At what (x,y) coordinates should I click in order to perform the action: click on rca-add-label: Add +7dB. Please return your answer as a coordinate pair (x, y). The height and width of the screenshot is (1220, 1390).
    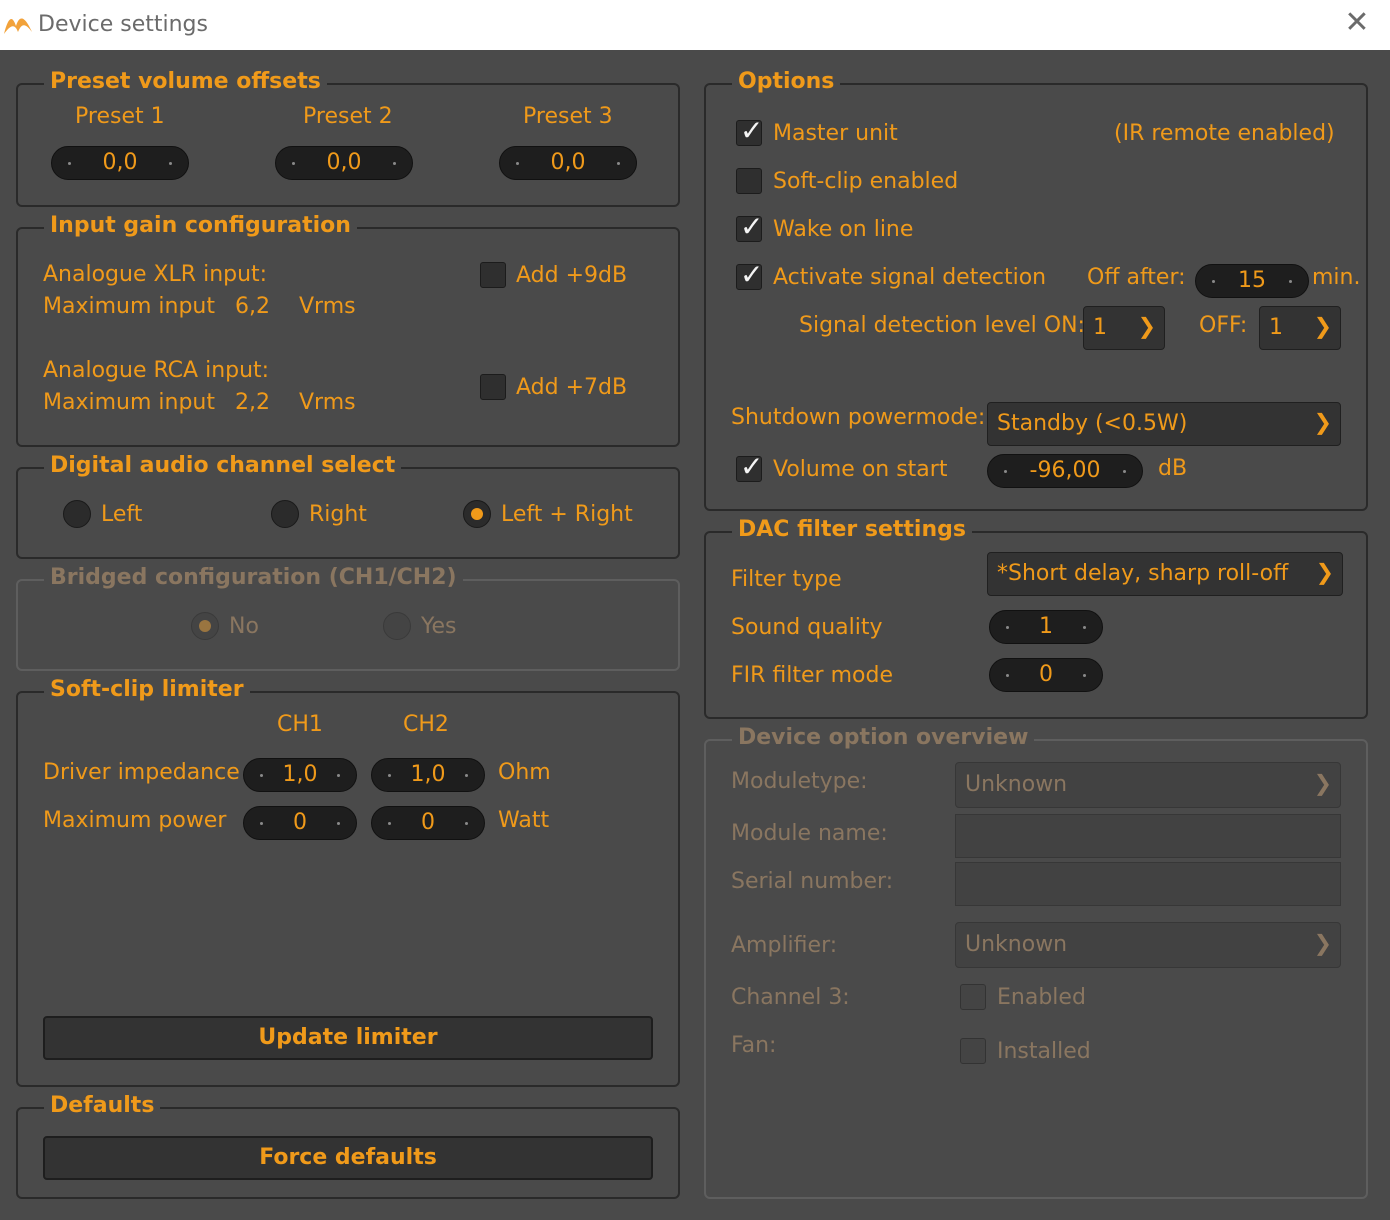
    Looking at the image, I should click on (572, 387).